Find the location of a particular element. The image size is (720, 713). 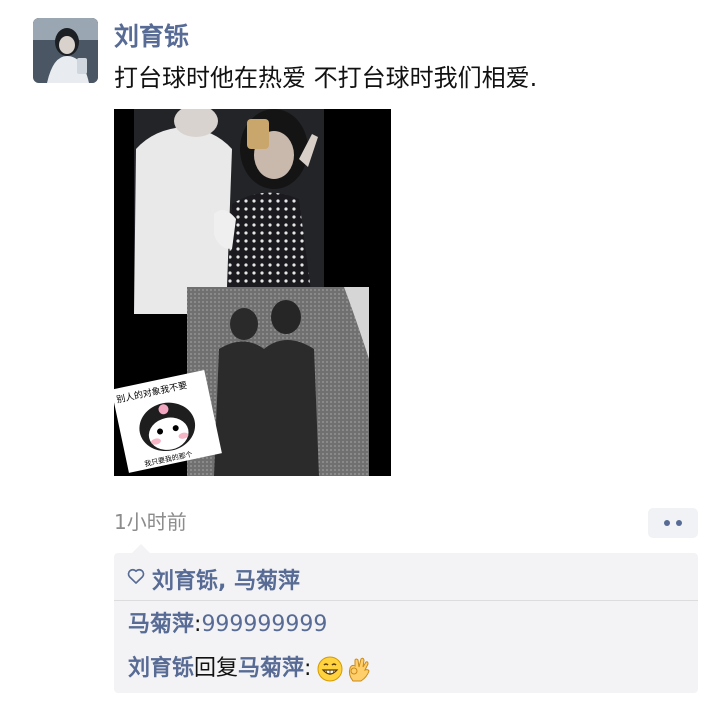

ok-hand-emoji-icon is located at coordinates (359, 669).